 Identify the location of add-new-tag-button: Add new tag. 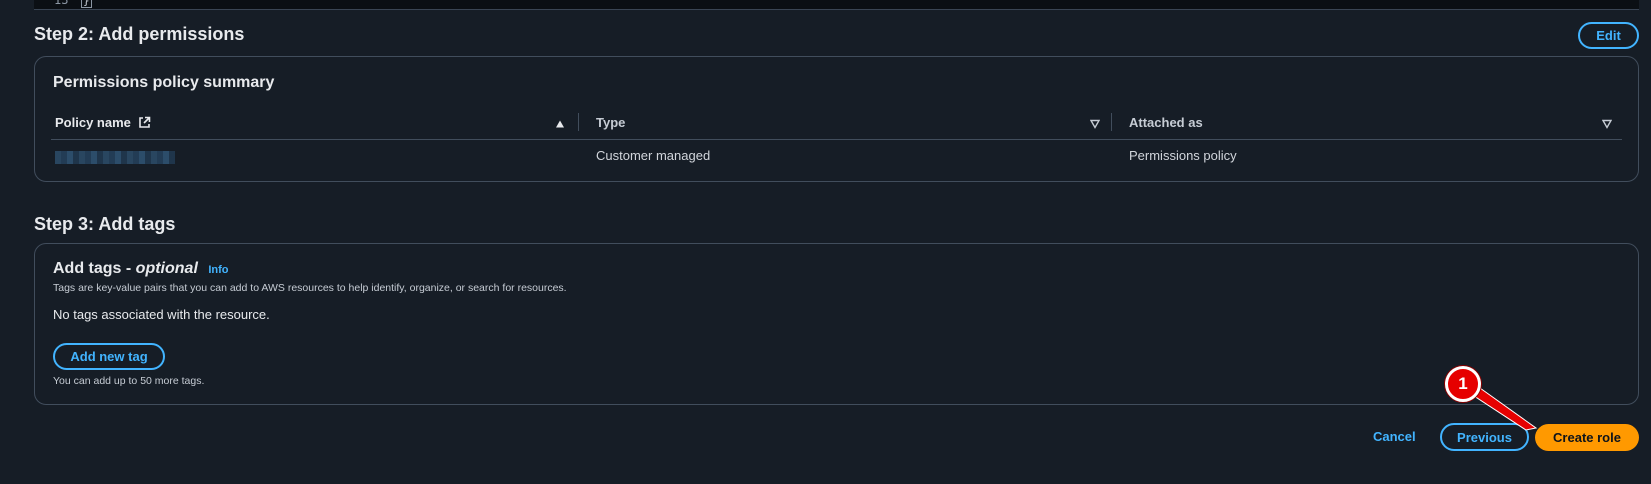
(109, 356).